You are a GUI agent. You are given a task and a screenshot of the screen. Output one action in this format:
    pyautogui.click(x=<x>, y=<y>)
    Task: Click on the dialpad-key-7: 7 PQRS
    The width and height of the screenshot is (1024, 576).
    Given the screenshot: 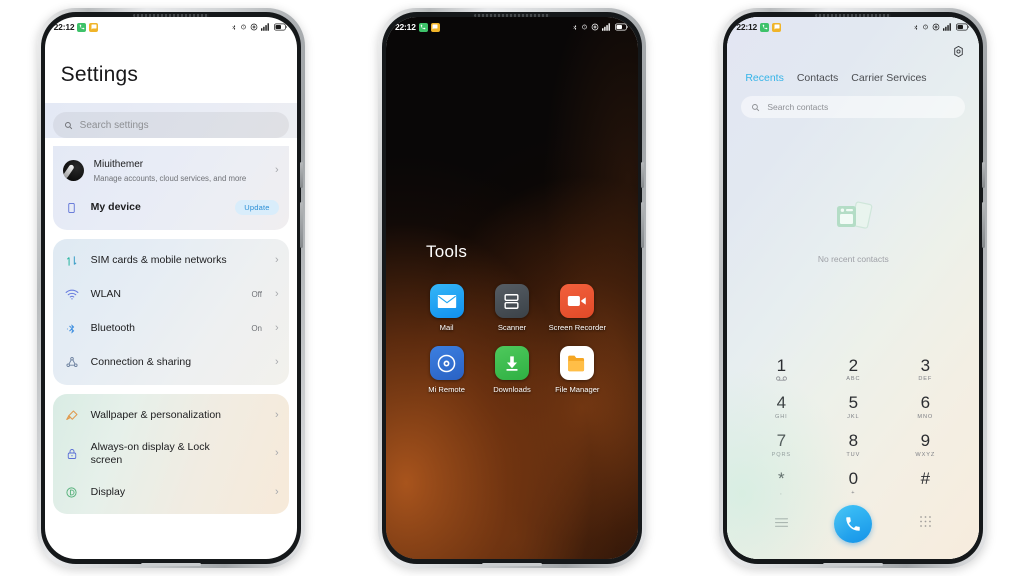 What is the action you would take?
    pyautogui.click(x=781, y=445)
    